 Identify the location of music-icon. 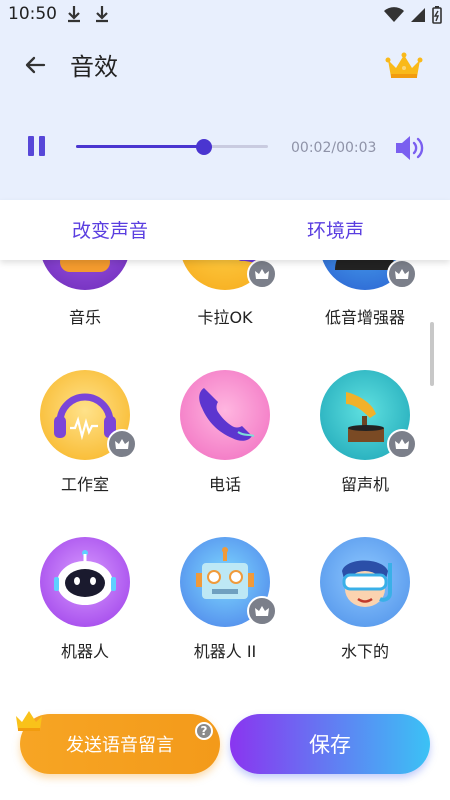
(85, 275).